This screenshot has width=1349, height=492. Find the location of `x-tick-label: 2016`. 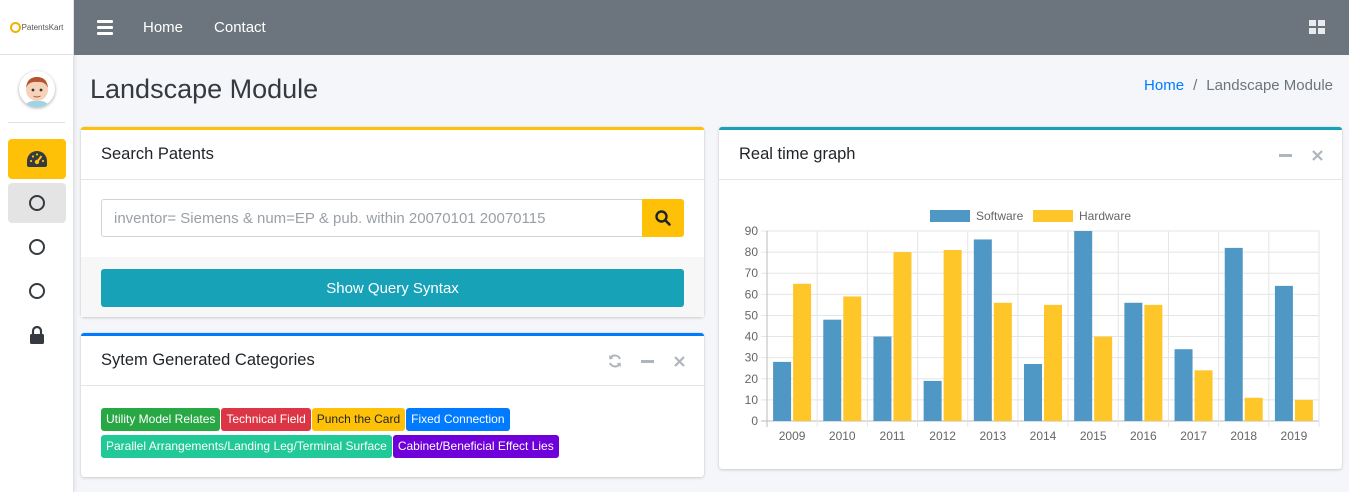

x-tick-label: 2016 is located at coordinates (1143, 436).